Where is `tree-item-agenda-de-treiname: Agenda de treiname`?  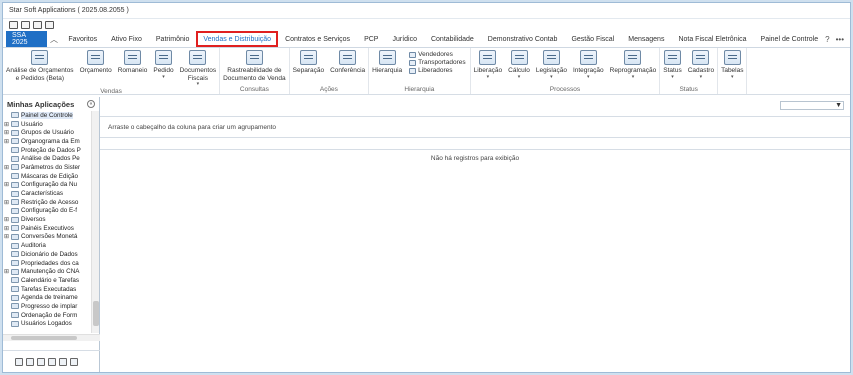
tree-item-agenda-de-treiname: Agenda de treiname is located at coordinates (47, 297).